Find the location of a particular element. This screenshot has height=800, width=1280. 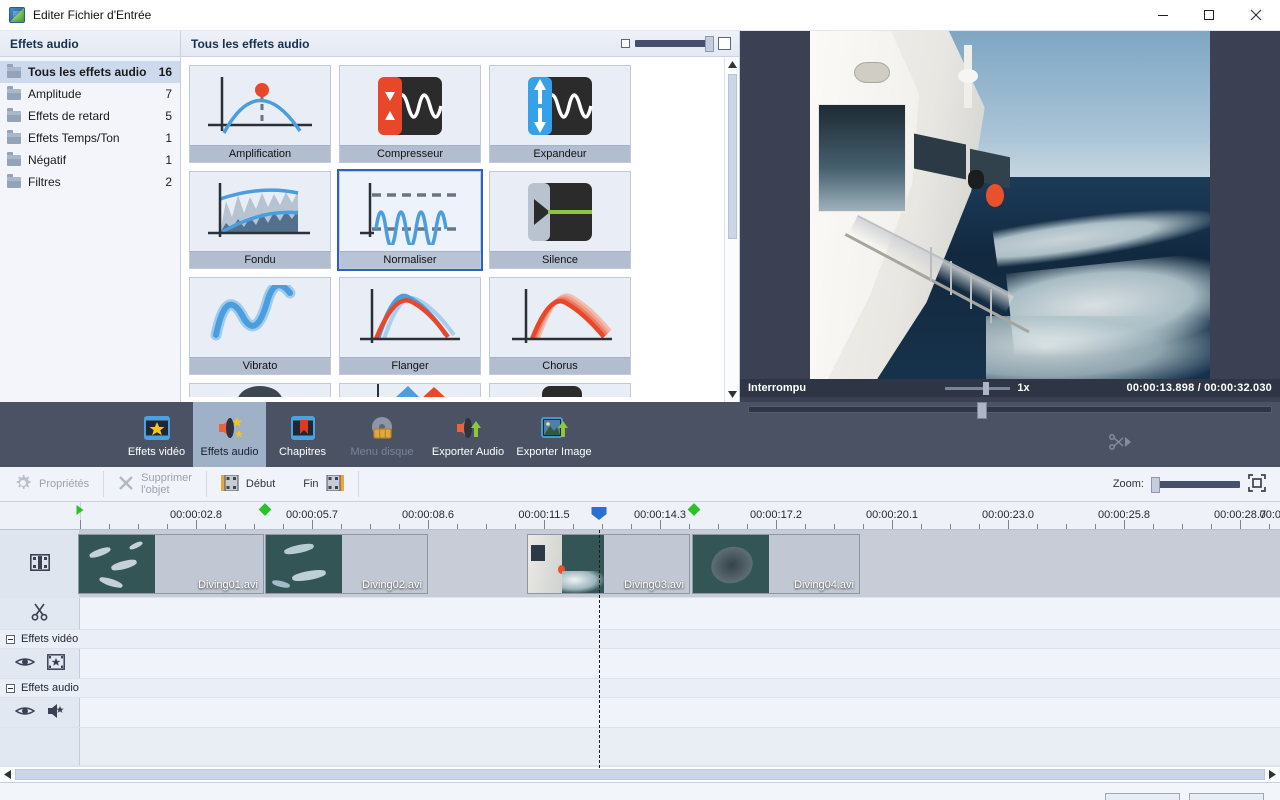

effects-grid-scrollbar is located at coordinates (731, 229).